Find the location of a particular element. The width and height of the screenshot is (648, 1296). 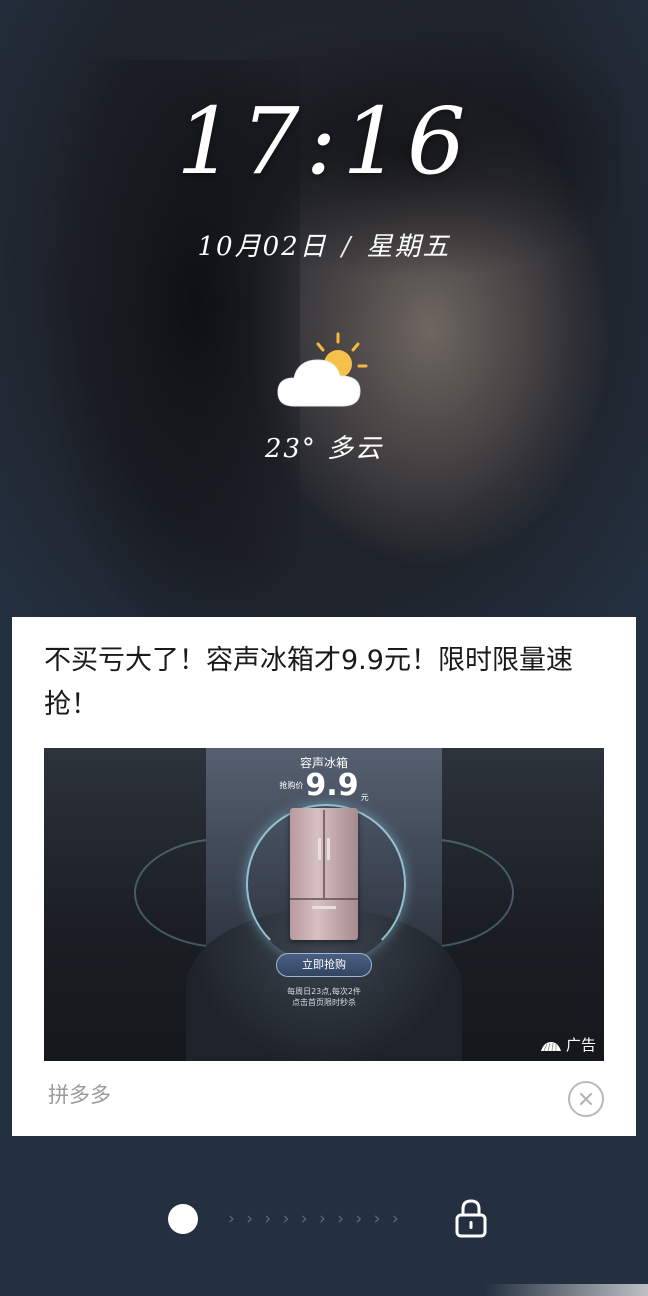

weather-text: 23° 多云 is located at coordinates (324, 446).